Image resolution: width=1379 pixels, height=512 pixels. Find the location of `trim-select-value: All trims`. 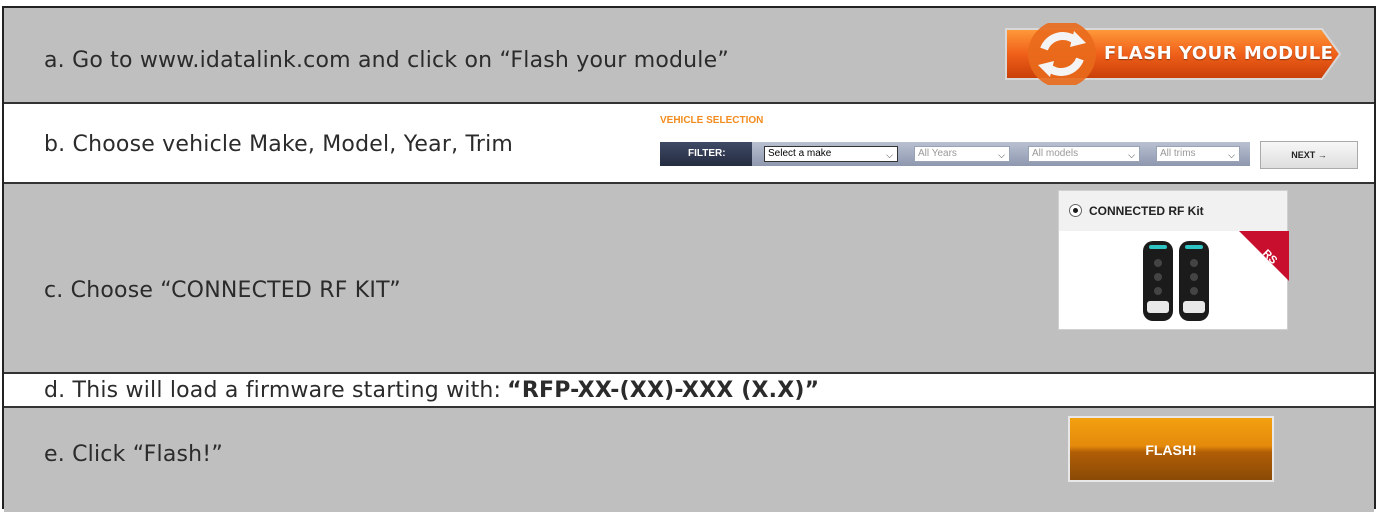

trim-select-value: All trims is located at coordinates (1178, 153).